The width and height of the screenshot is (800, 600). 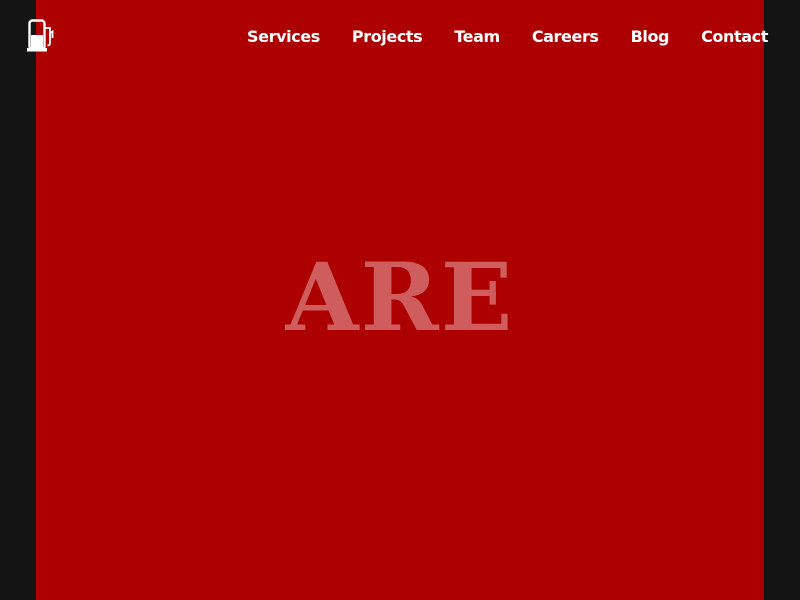 I want to click on fuel-pump-icon, so click(x=40, y=35).